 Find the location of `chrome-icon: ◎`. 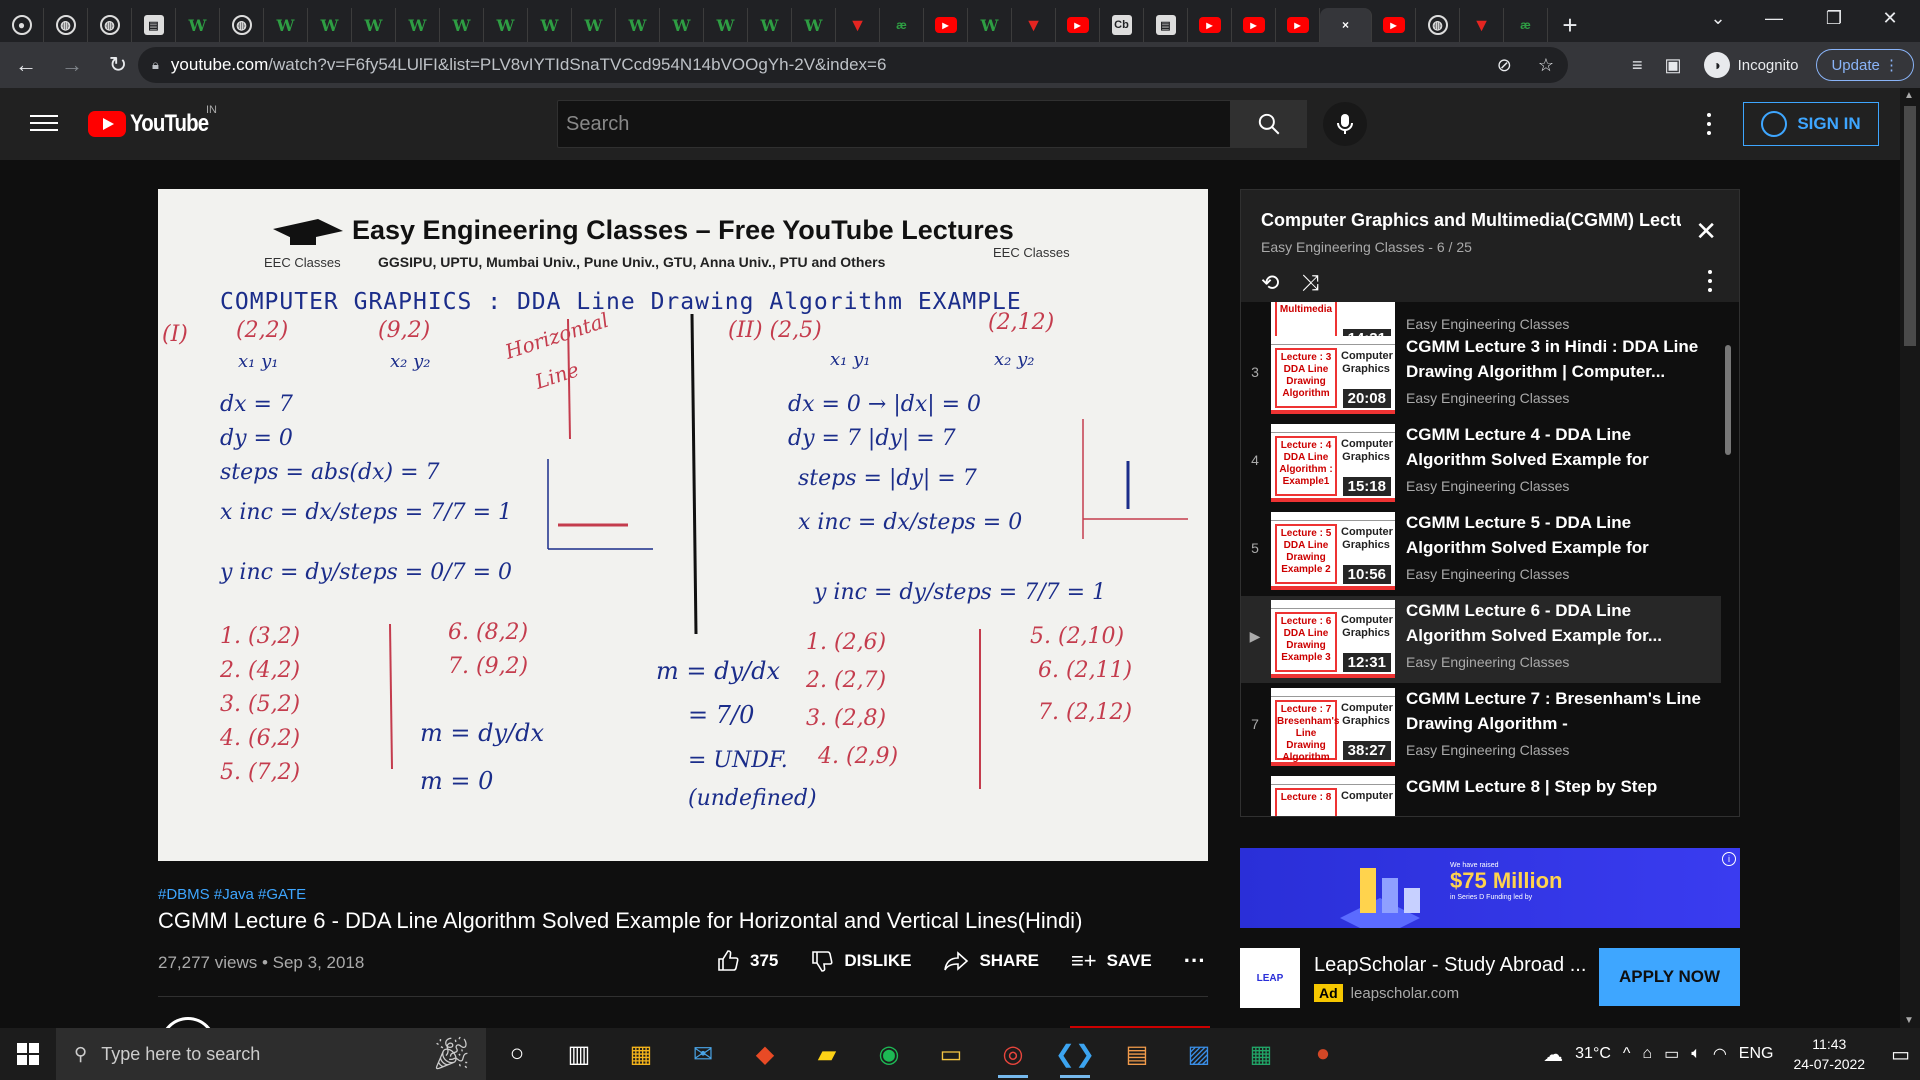

chrome-icon: ◎ is located at coordinates (1013, 1054).